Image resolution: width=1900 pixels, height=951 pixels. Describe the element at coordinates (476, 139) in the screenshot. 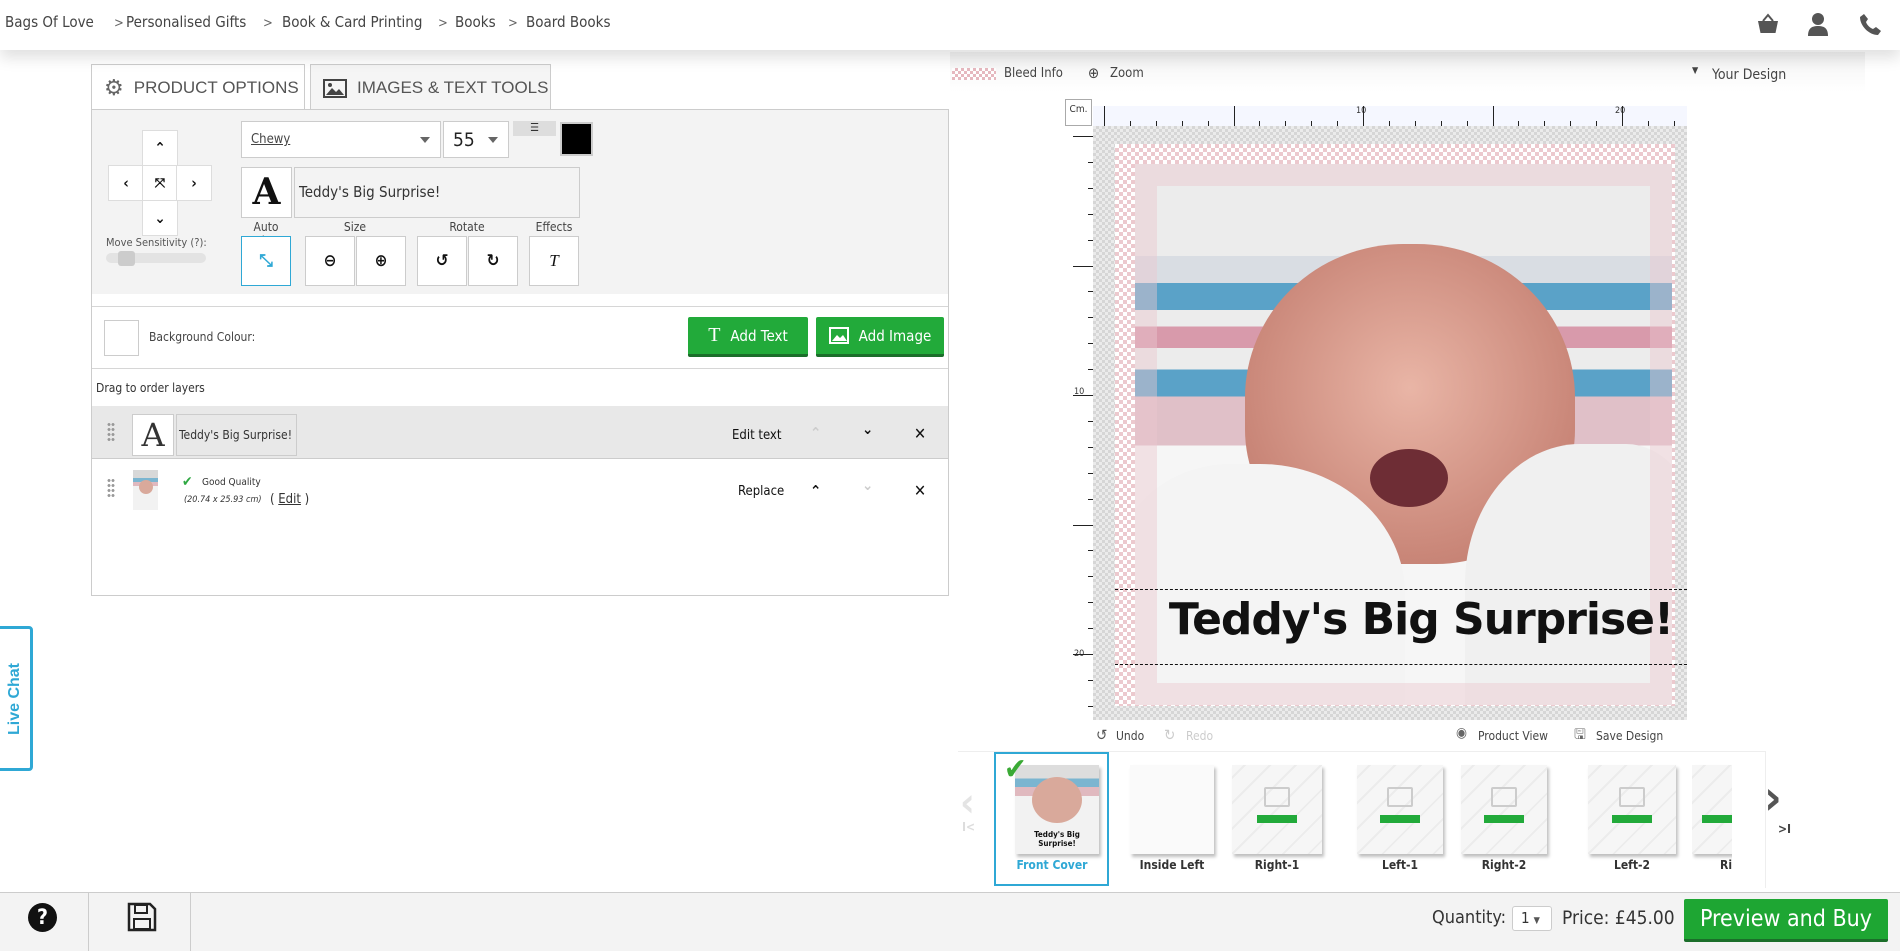

I see `font-size-select: 55` at that location.